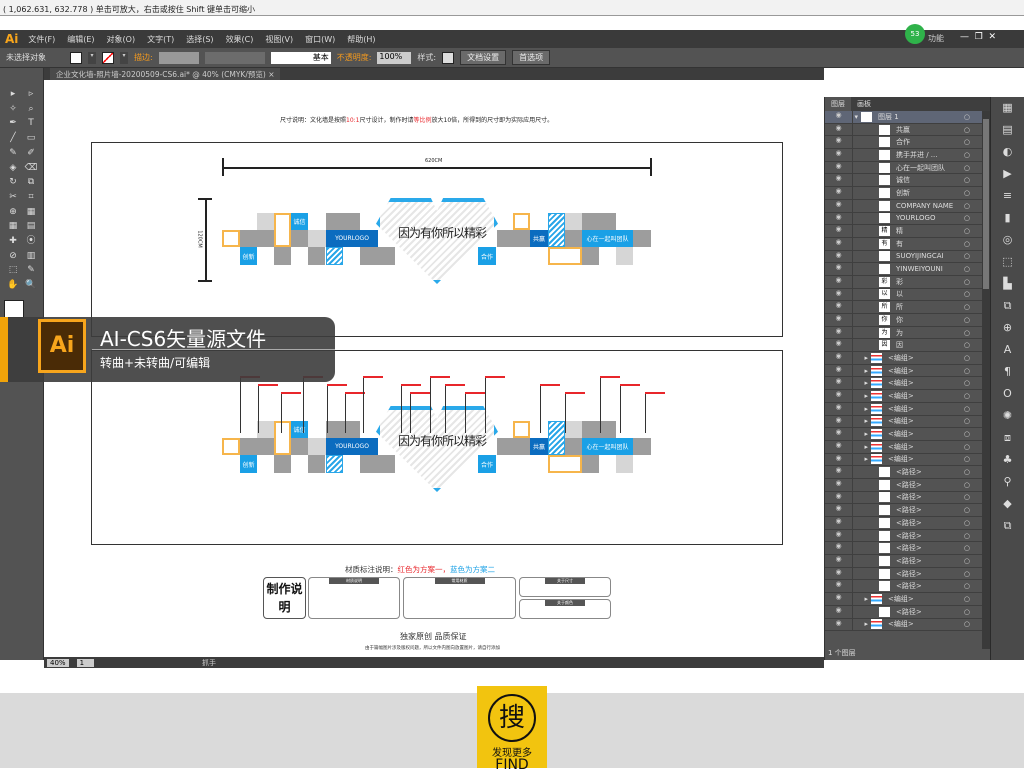 Image resolution: width=1024 pixels, height=773 pixels. What do you see at coordinates (31, 256) in the screenshot?
I see `tool-icon: ▥` at bounding box center [31, 256].